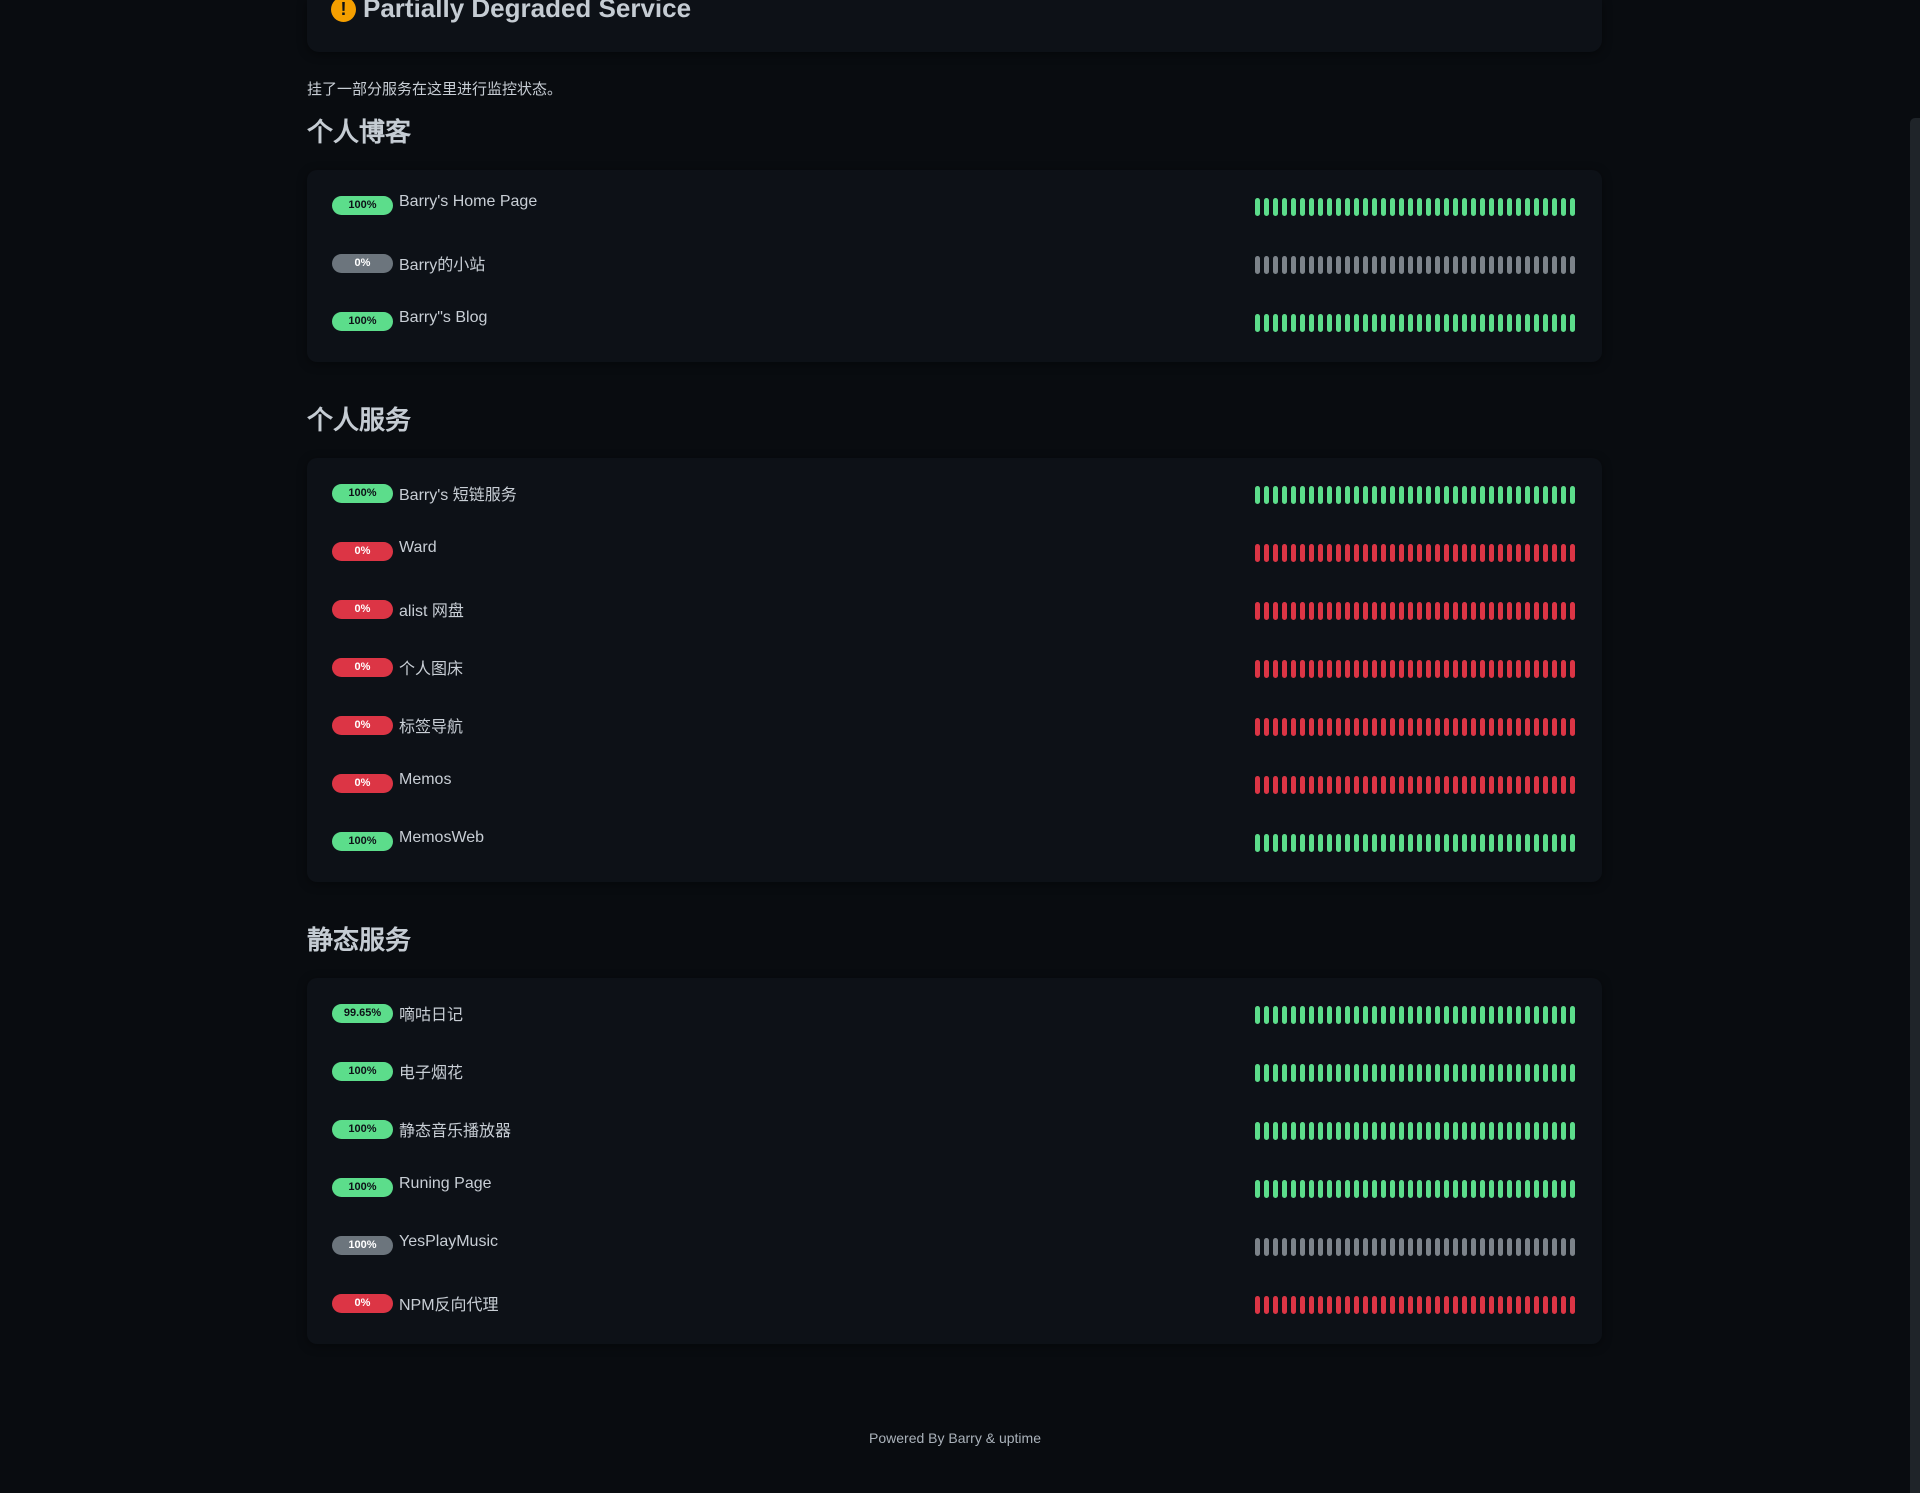 The image size is (1920, 1493). Describe the element at coordinates (954, 617) in the screenshot. I see `monitor-row: 0% alist 网盘` at that location.